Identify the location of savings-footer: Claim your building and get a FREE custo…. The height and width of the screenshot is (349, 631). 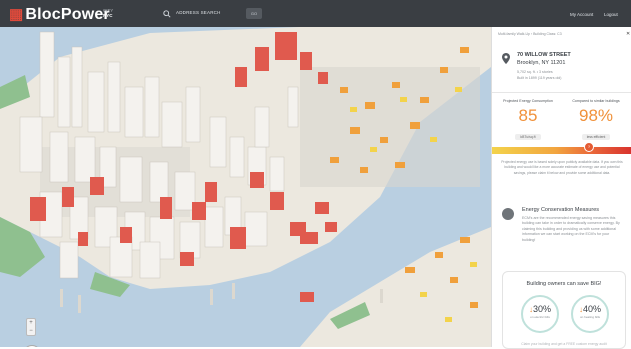
(564, 344).